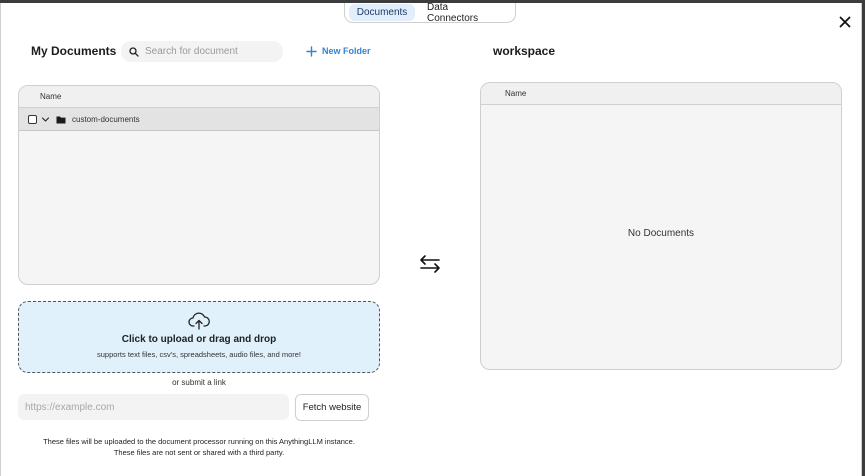 Image resolution: width=865 pixels, height=476 pixels. What do you see at coordinates (199, 382) in the screenshot?
I see `or-submit-link-label: or submit a link` at bounding box center [199, 382].